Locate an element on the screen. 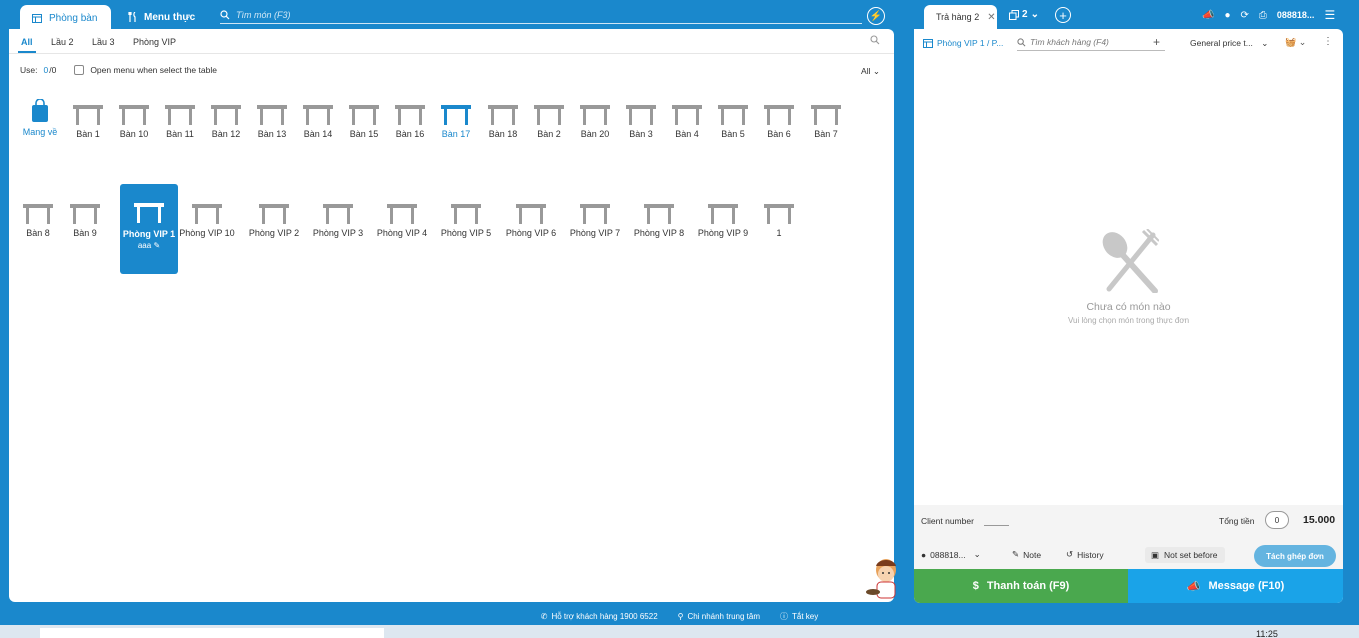  table-label: Phòng VIP 4 is located at coordinates (402, 233).